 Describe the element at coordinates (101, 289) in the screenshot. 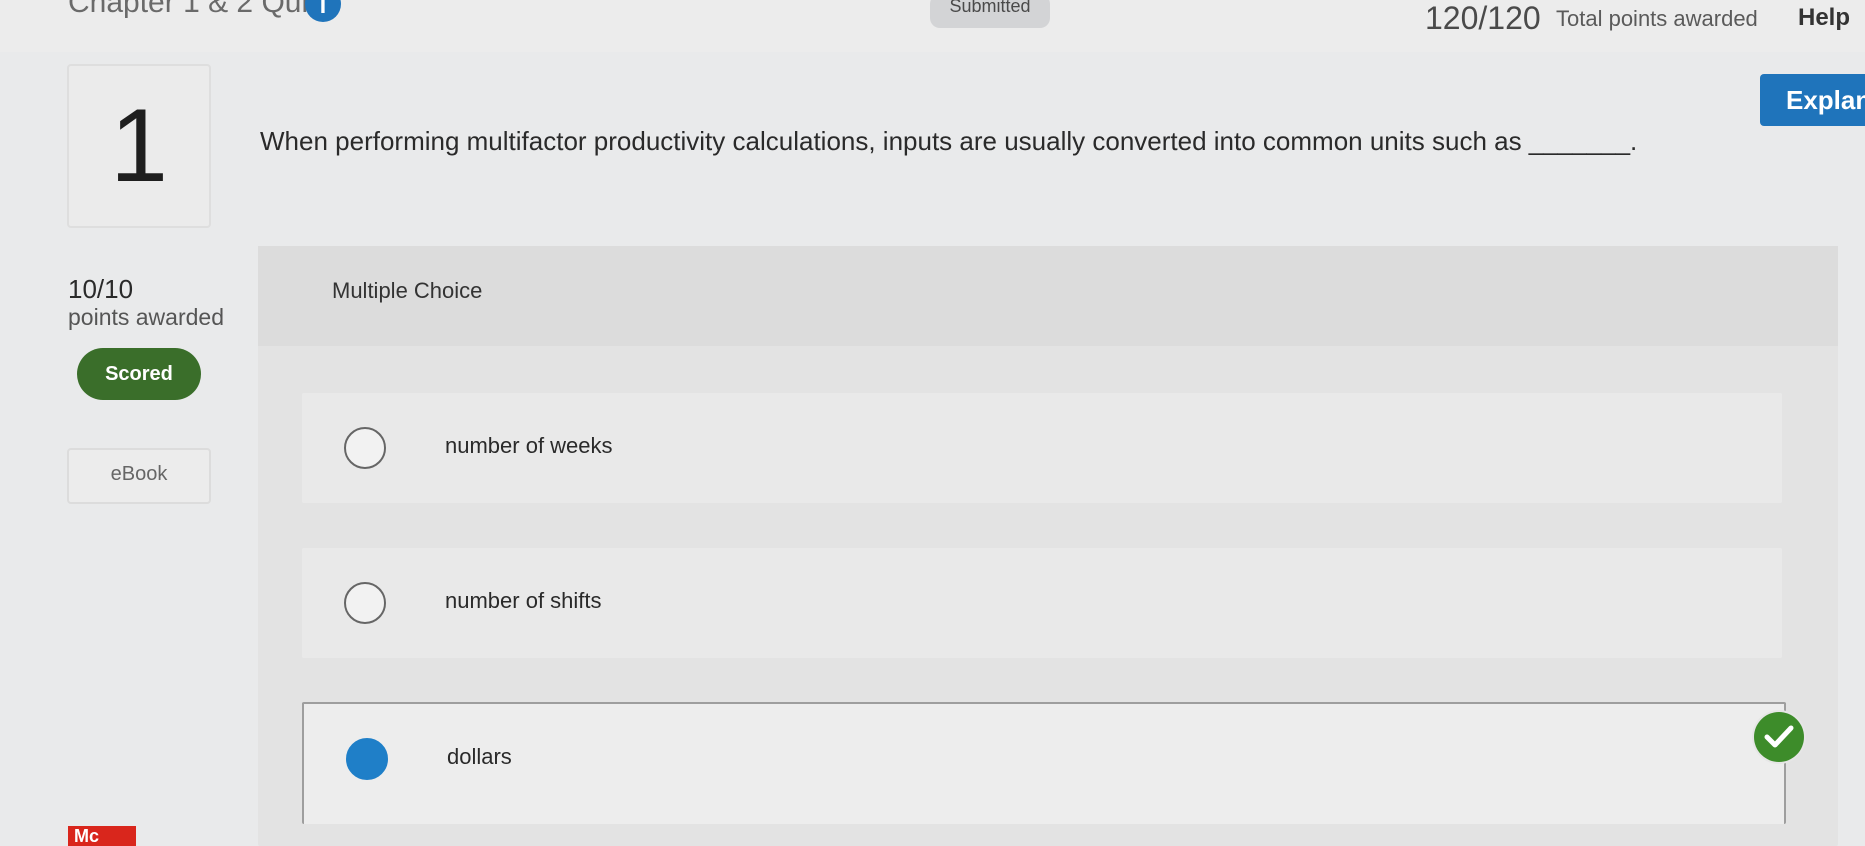

I see `points-value: 10/10` at that location.